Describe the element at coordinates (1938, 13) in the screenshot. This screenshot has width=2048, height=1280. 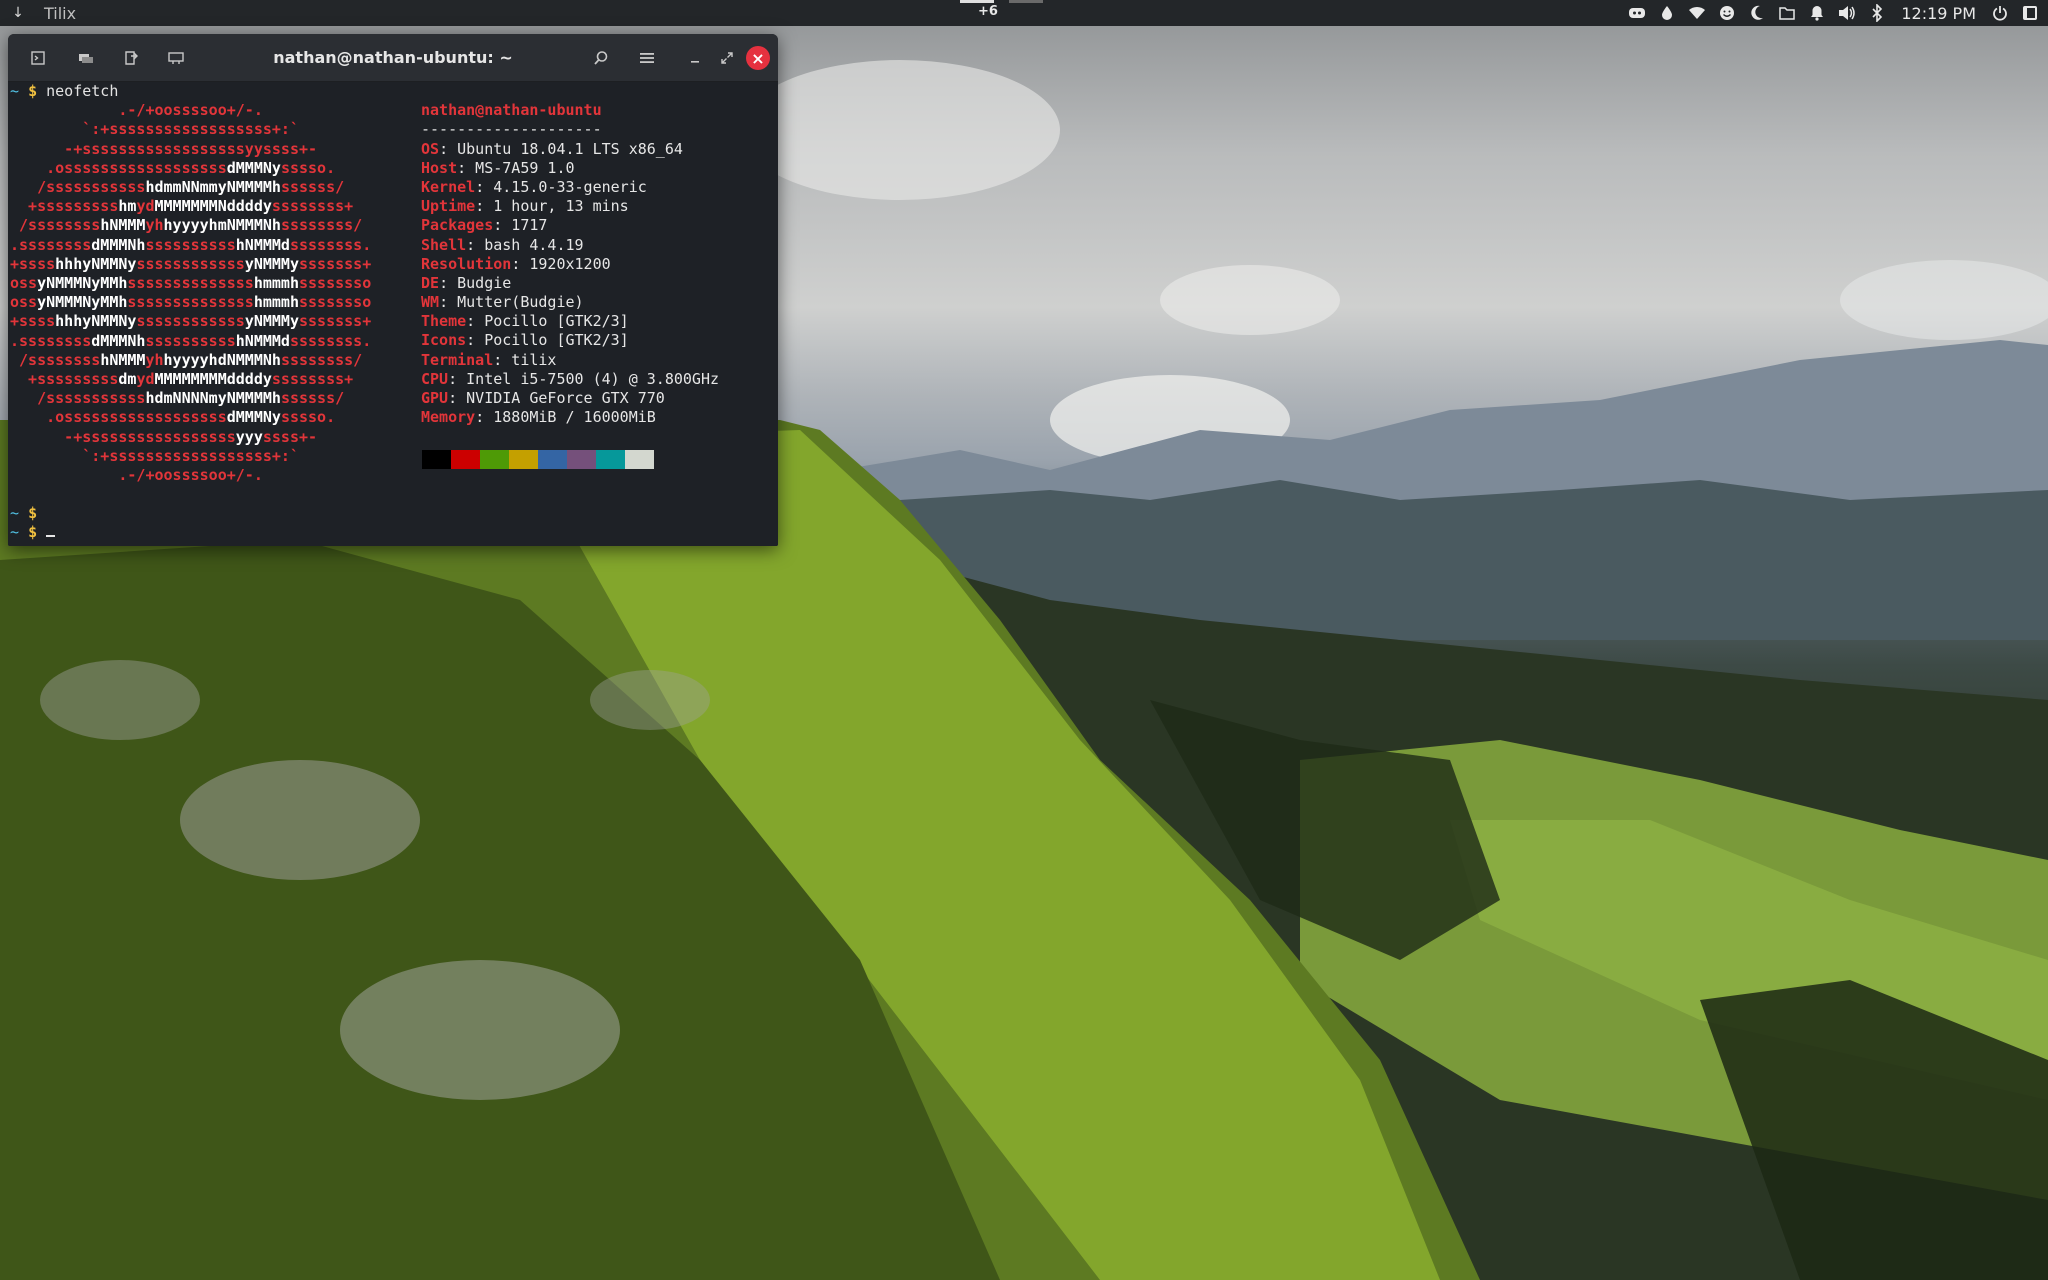
I see `panel-clock: 12:19 PM` at that location.